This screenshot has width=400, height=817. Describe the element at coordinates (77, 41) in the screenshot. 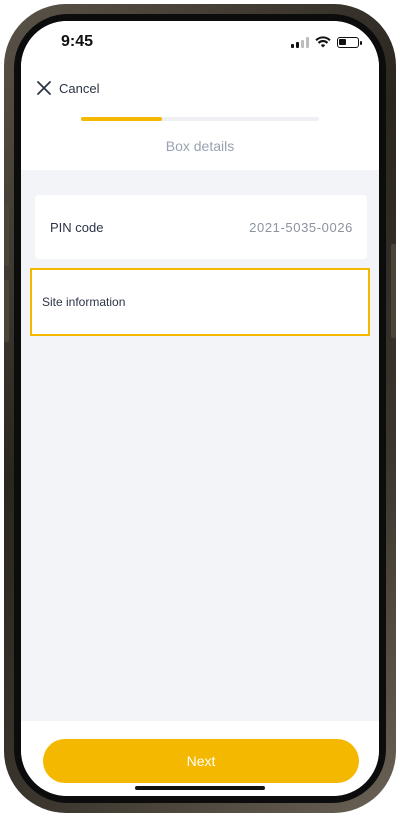

I see `status-time: 9:45` at that location.